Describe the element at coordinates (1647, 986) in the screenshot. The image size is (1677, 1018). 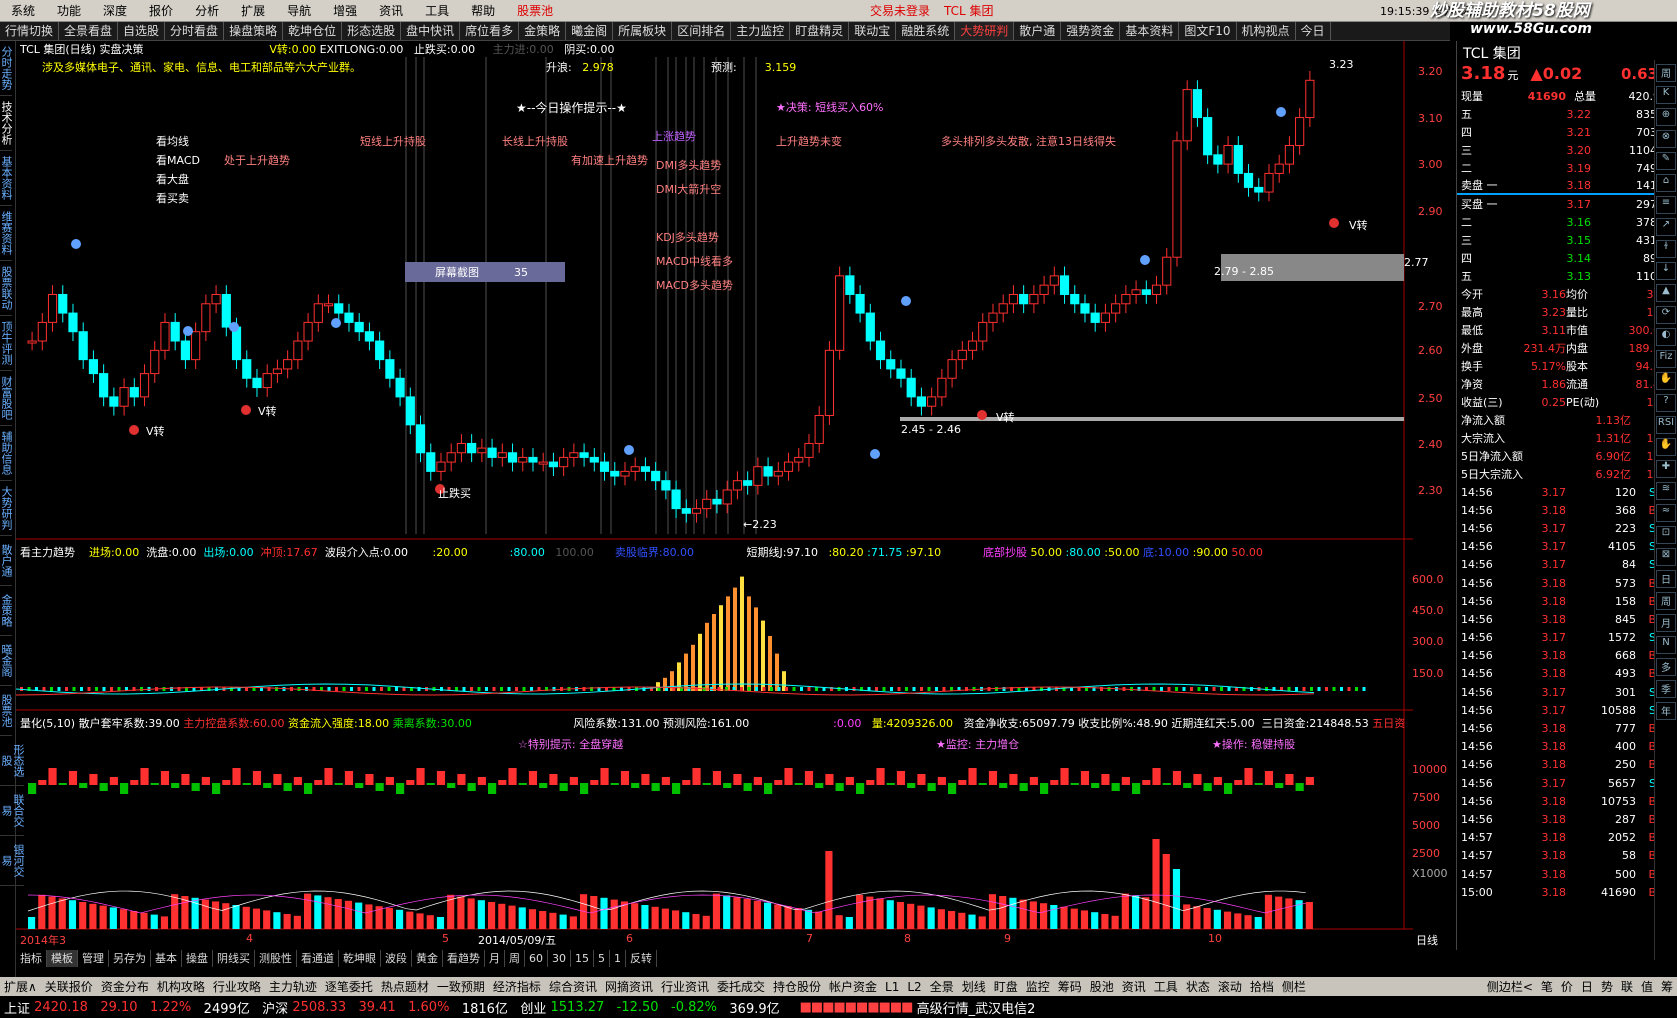
I see `bottom-right-btn-6: 值` at that location.